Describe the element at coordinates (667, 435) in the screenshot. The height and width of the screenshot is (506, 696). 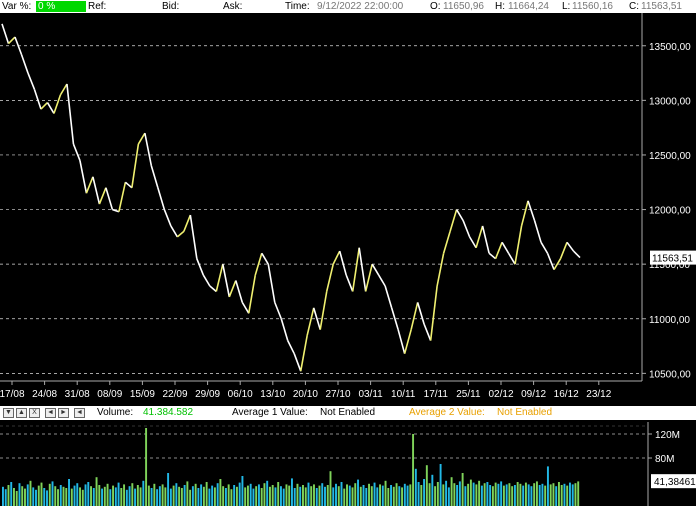
I see `volume-tick-label: 120M` at that location.